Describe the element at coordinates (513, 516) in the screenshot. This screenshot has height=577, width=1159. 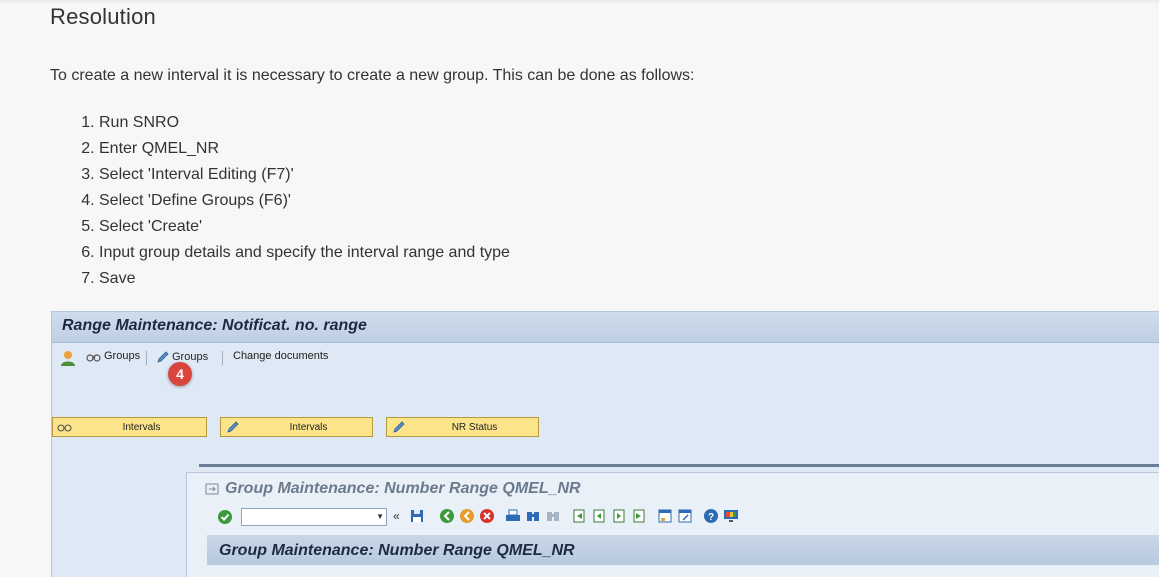
I see `print-icon` at that location.